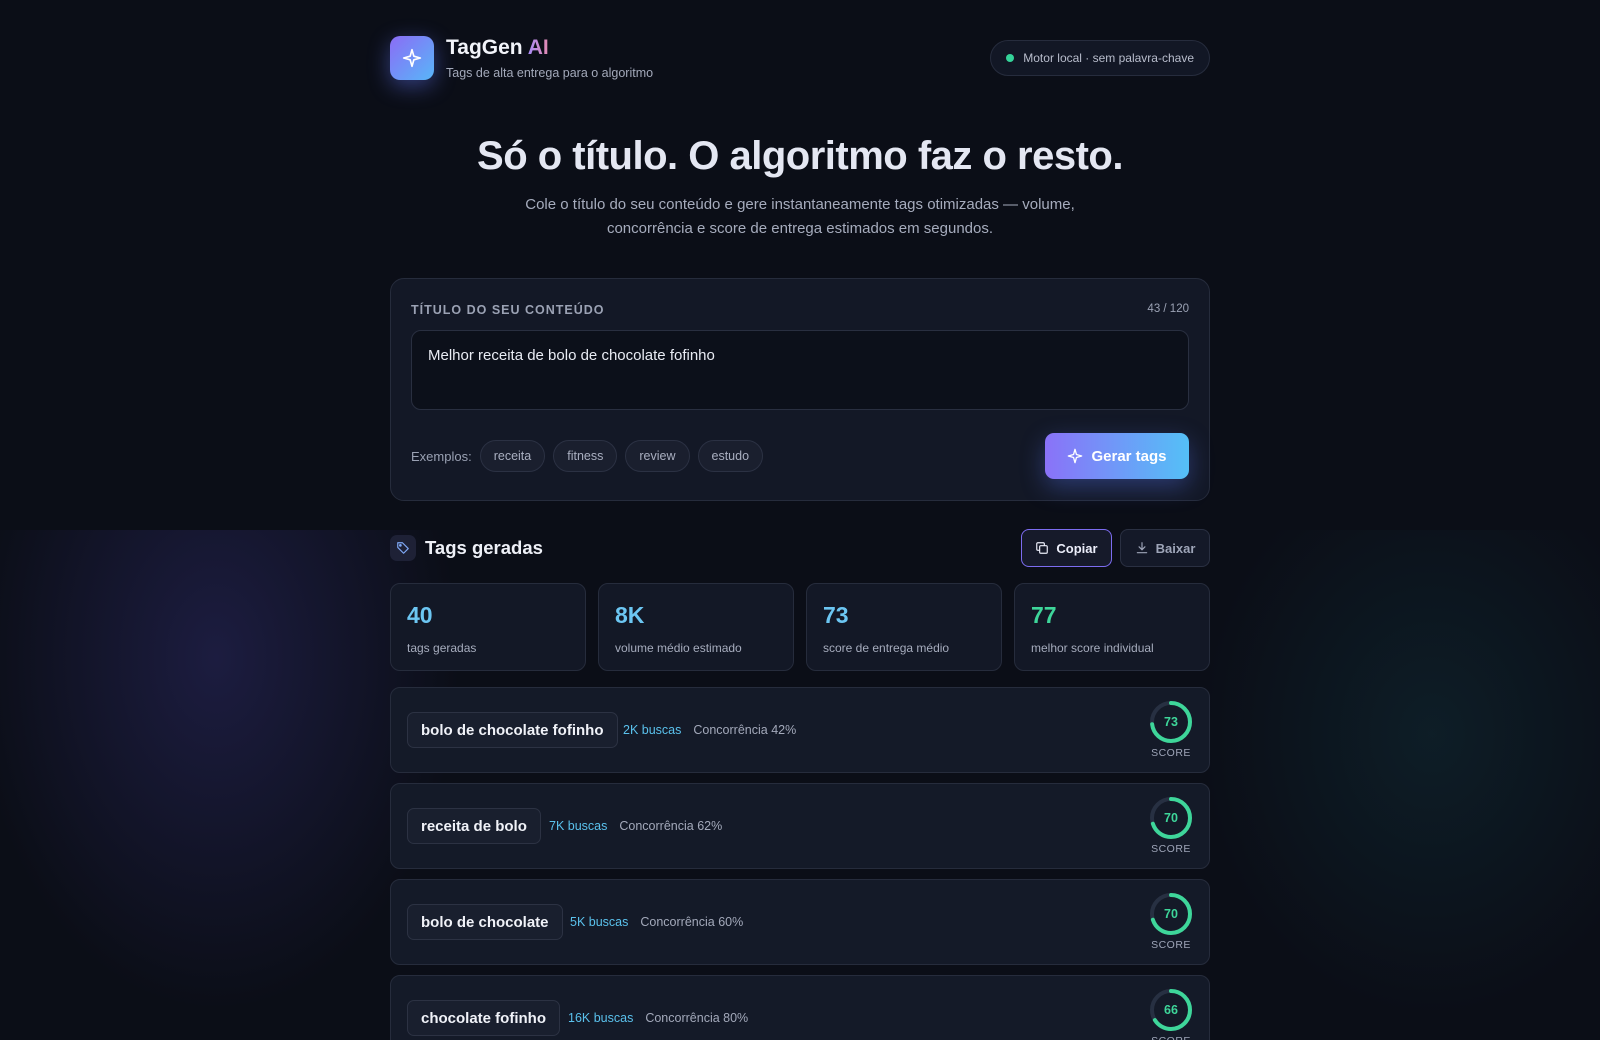 This screenshot has width=1600, height=1040. I want to click on page-title: Só o título. O algoritmo faz o resto., so click(800, 156).